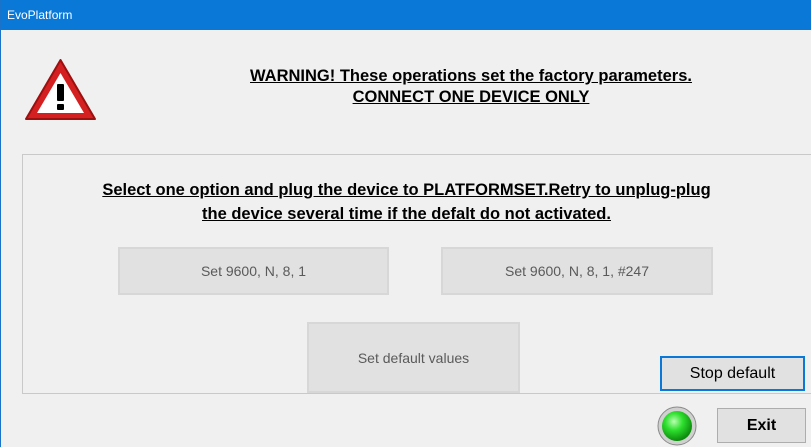 The width and height of the screenshot is (811, 447). What do you see at coordinates (40, 15) in the screenshot?
I see `window-title: EvoPlatform` at bounding box center [40, 15].